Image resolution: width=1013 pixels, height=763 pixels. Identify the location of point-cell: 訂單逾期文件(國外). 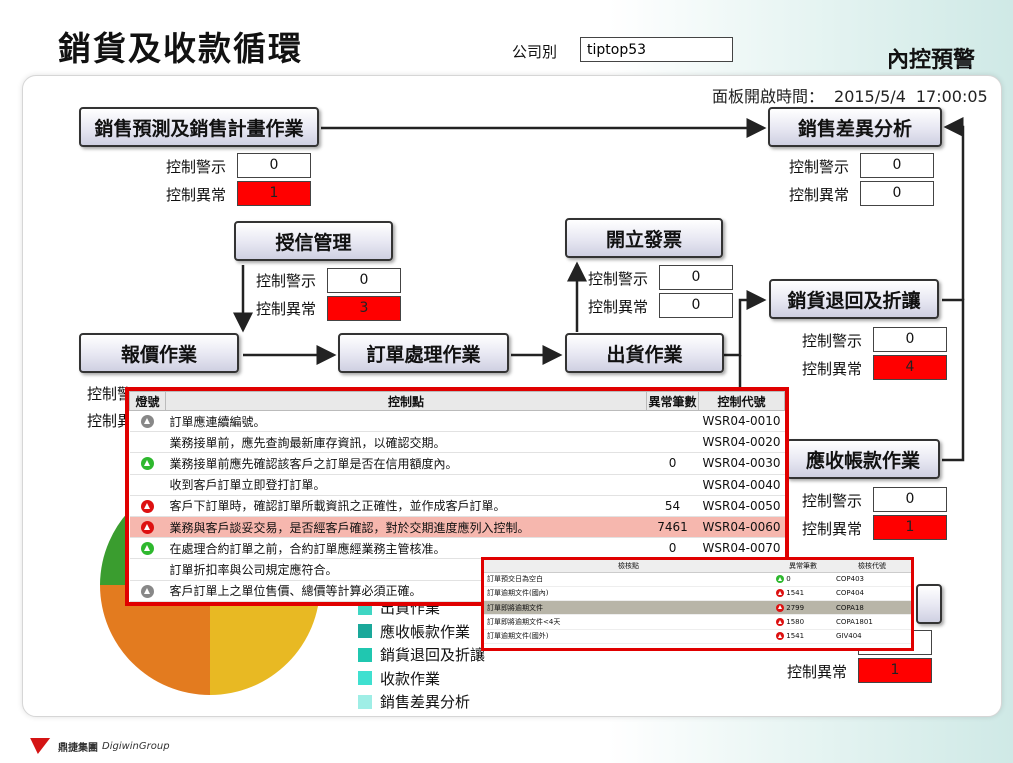
(628, 636).